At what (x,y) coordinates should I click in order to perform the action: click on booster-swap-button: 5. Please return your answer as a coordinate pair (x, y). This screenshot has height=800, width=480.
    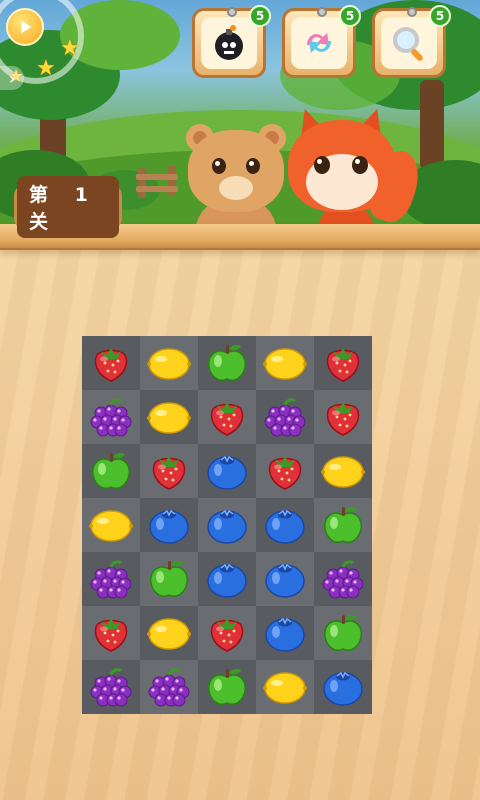
    Looking at the image, I should click on (321, 41).